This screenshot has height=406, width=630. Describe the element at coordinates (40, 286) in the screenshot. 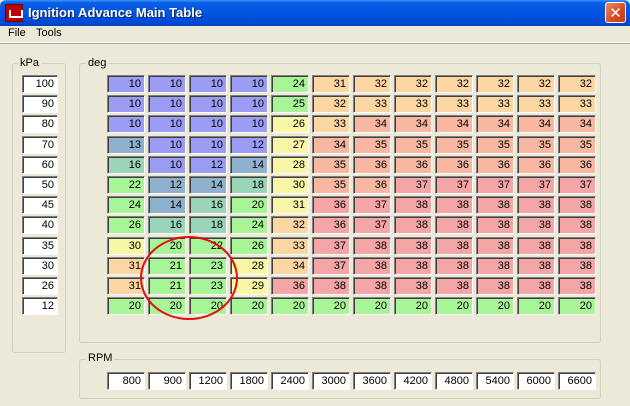

I see `kpa-cell: 26` at that location.